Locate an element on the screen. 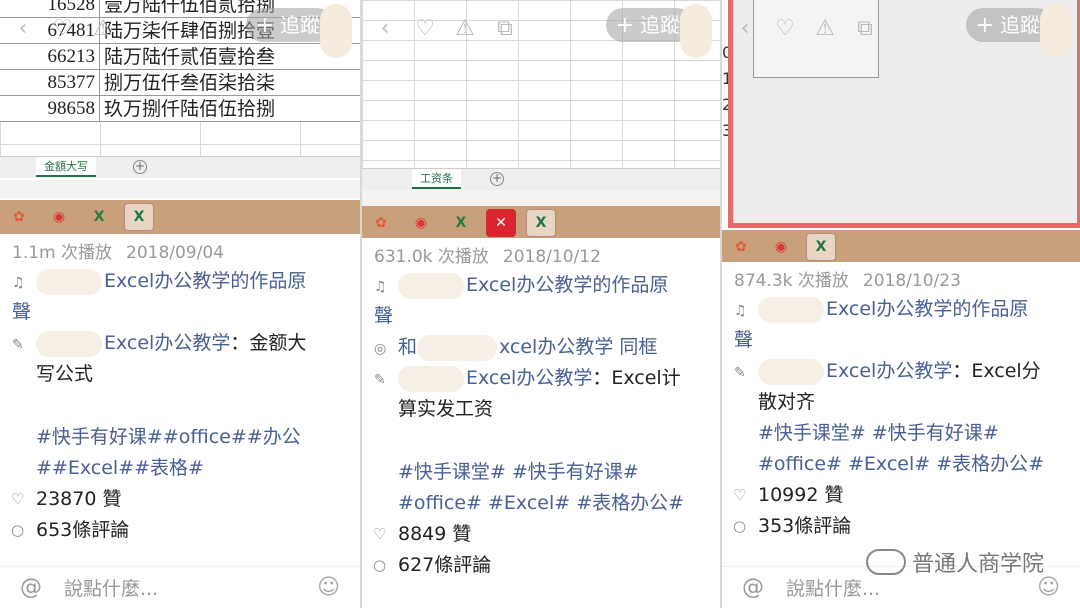  description-text-2: 算实发工资 is located at coordinates (446, 409).